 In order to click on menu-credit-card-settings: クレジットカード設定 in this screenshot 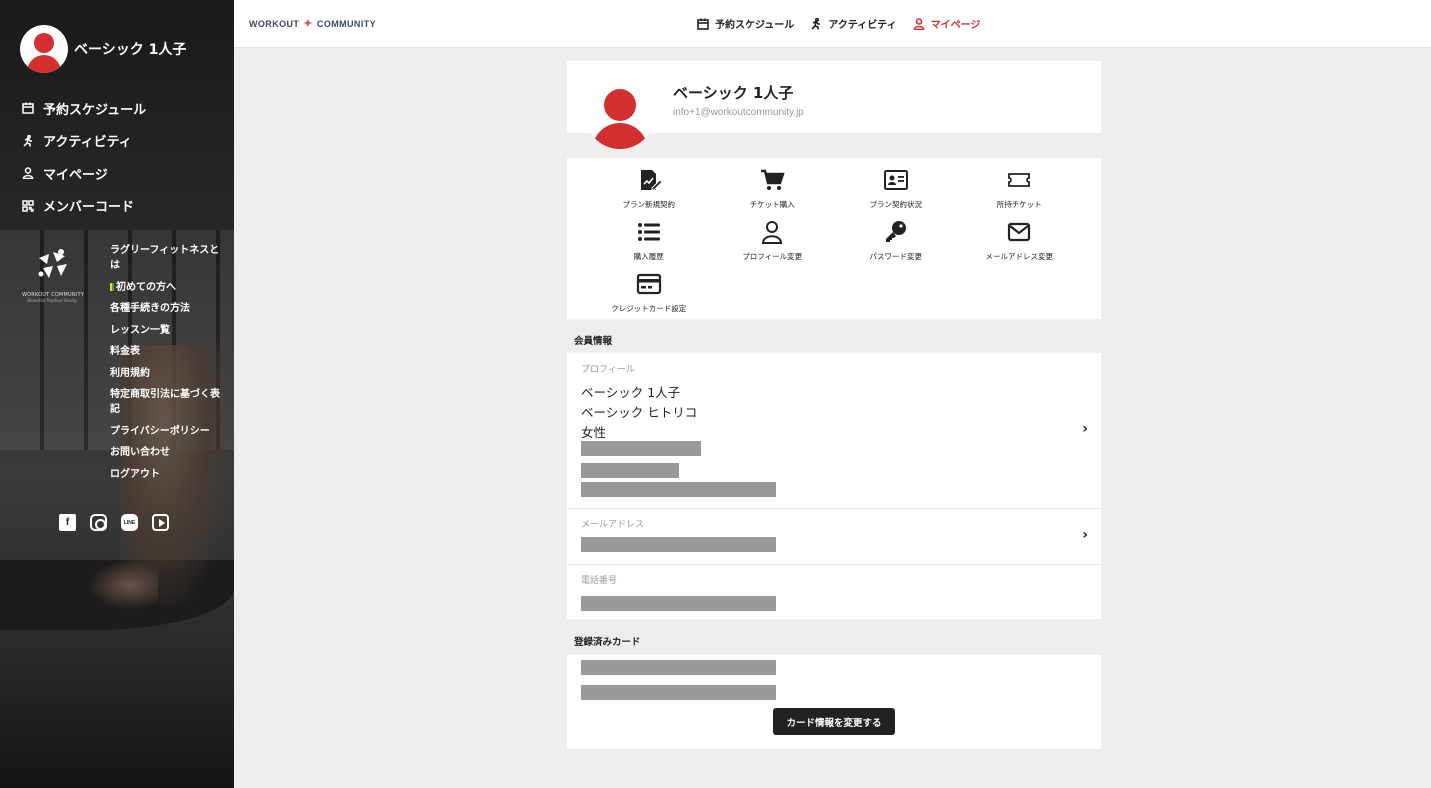, I will do `click(649, 293)`.